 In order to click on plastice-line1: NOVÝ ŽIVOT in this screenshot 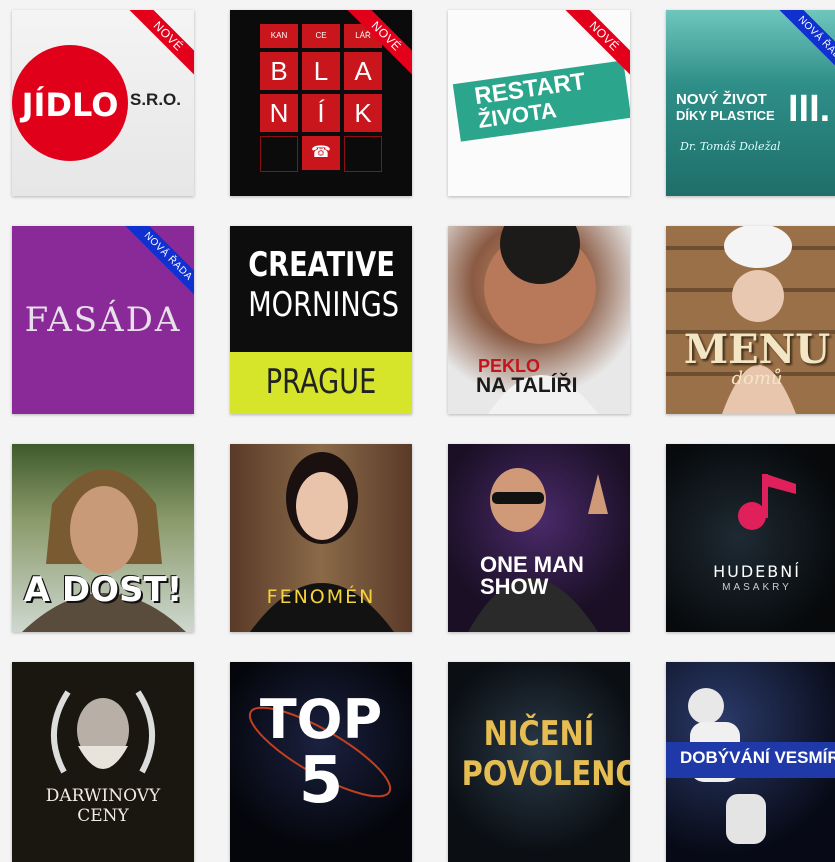, I will do `click(721, 99)`.